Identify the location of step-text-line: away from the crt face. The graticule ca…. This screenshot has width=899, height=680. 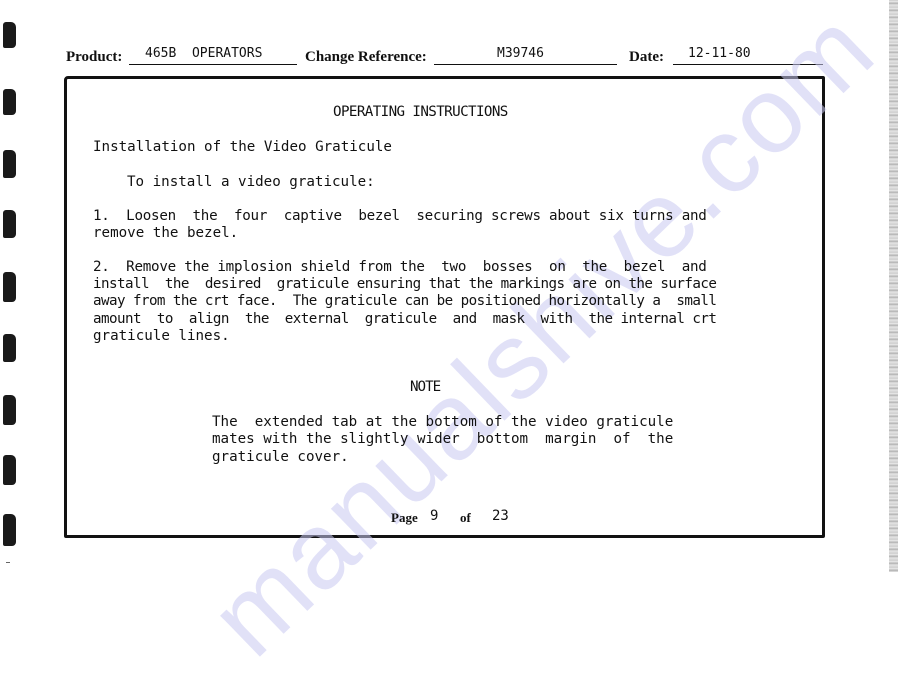
(405, 301).